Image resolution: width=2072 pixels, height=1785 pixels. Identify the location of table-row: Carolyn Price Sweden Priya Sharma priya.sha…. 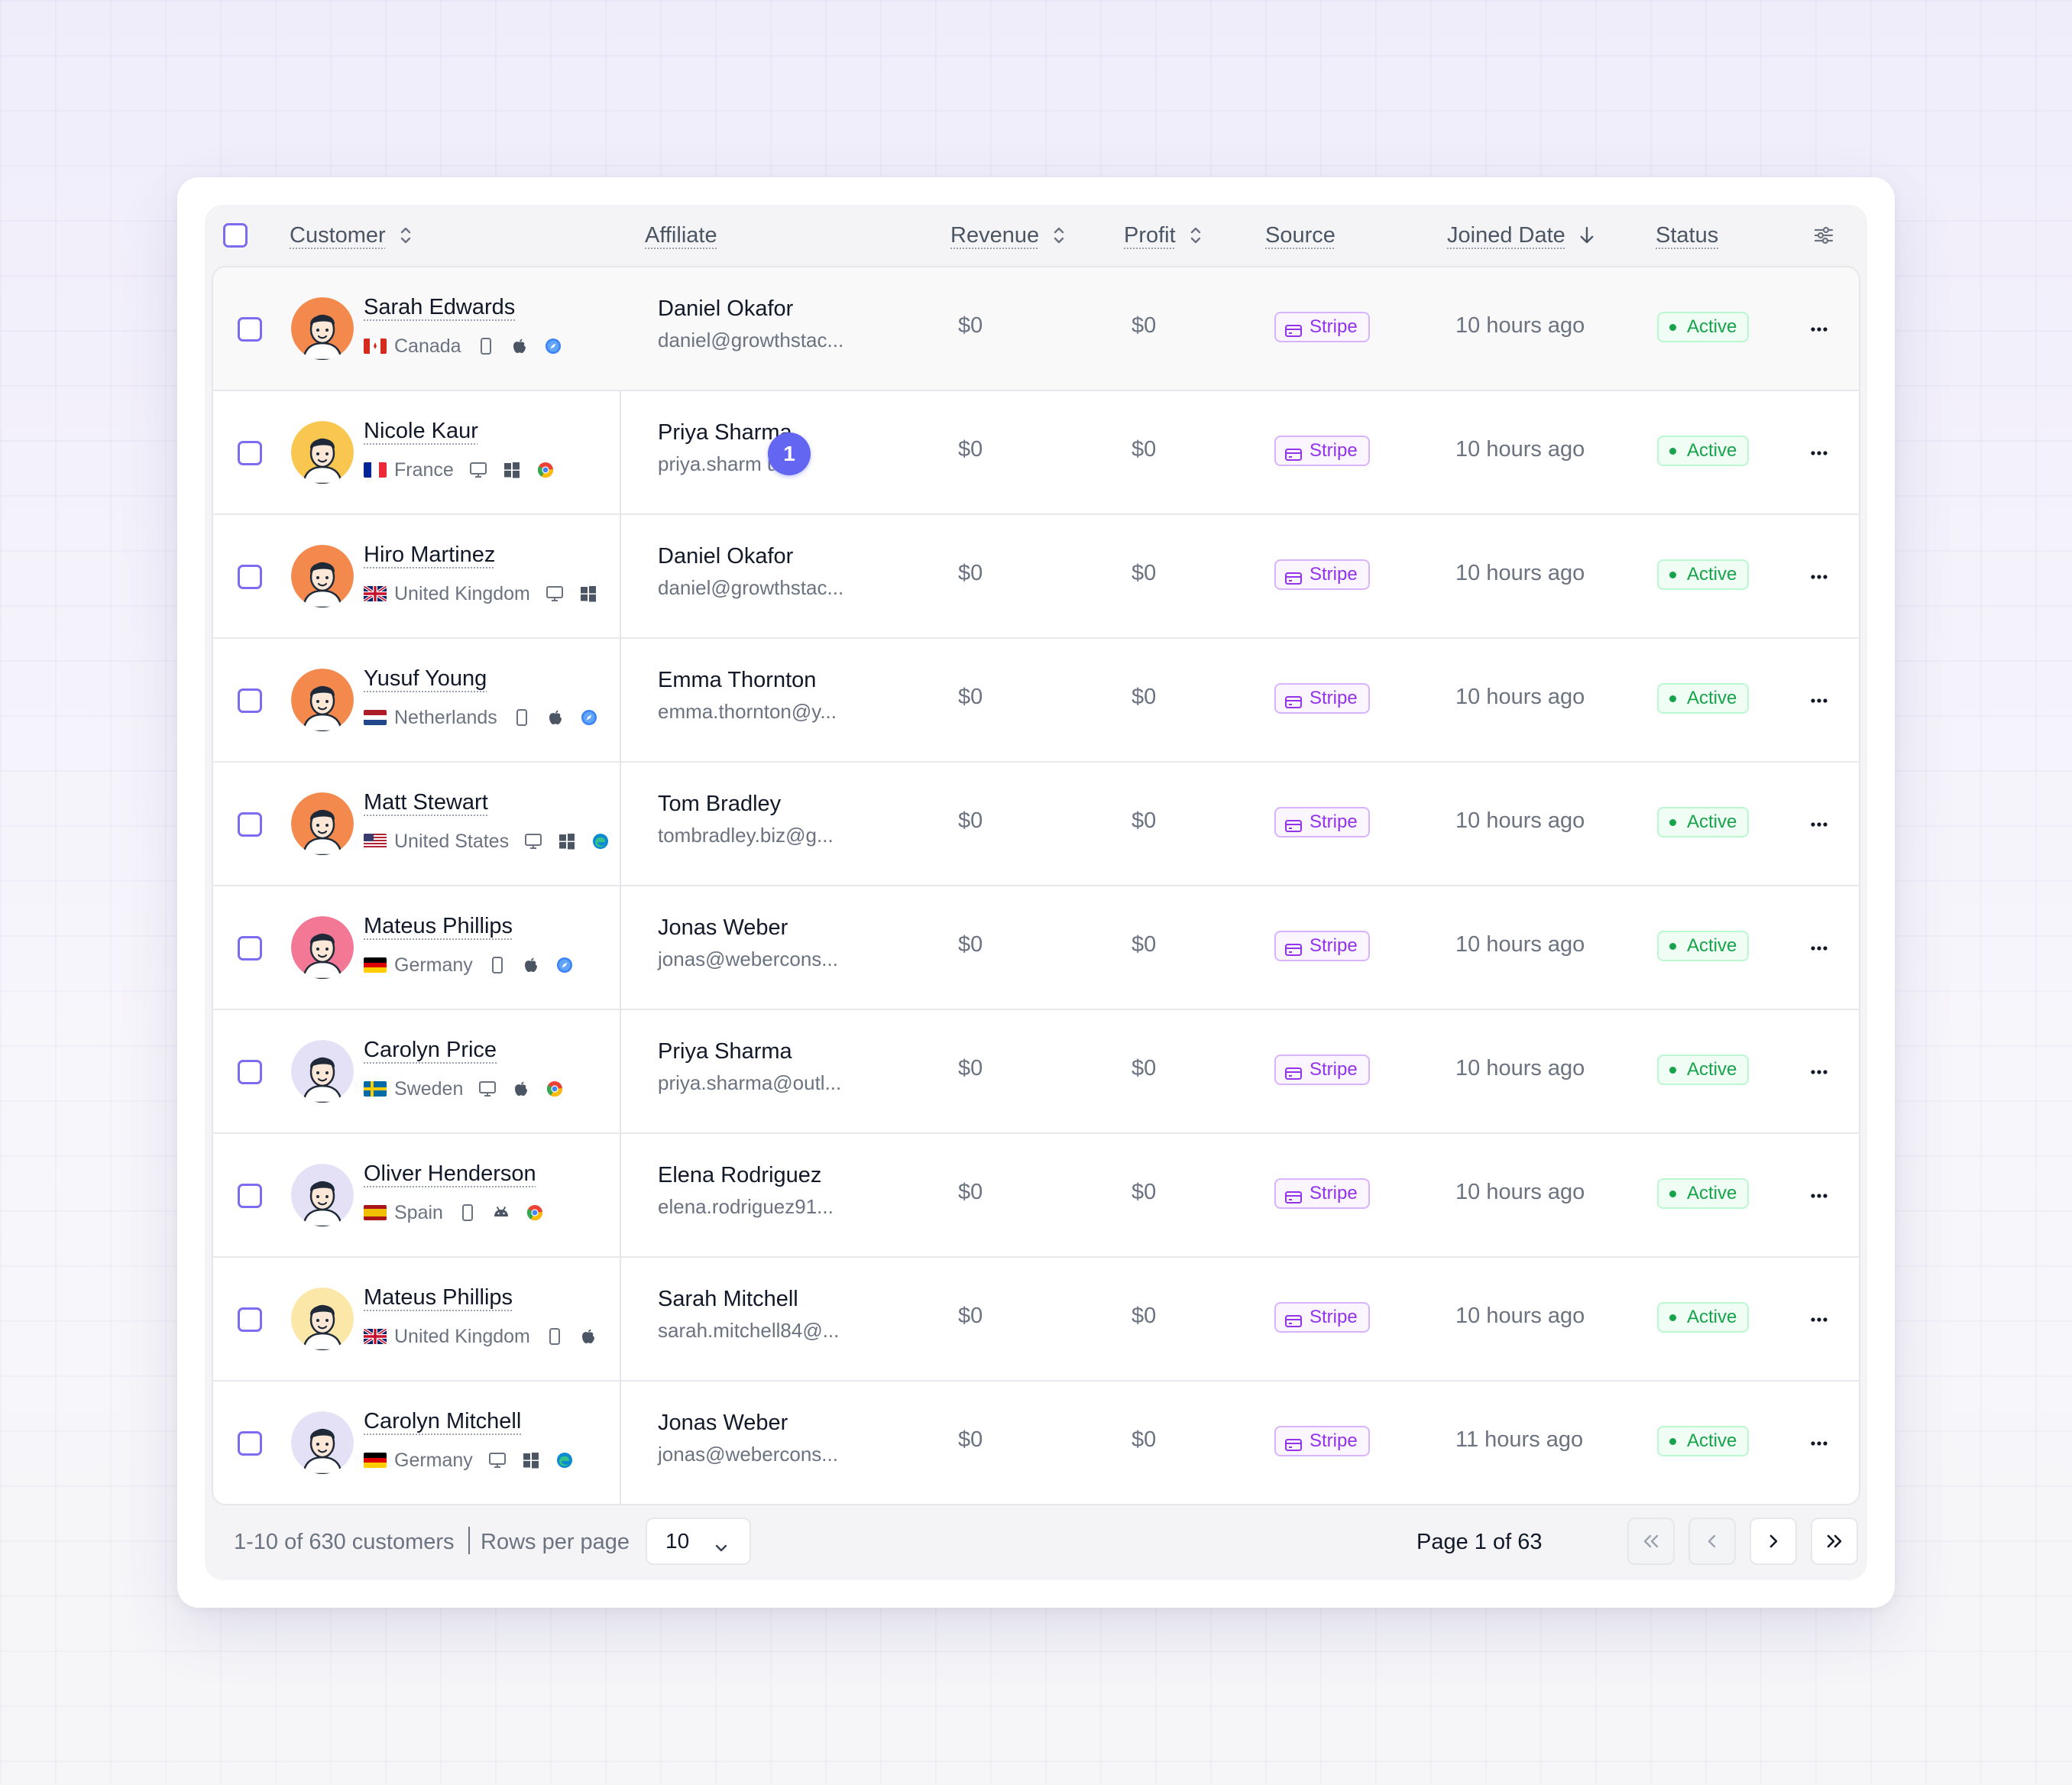
(1036, 1072).